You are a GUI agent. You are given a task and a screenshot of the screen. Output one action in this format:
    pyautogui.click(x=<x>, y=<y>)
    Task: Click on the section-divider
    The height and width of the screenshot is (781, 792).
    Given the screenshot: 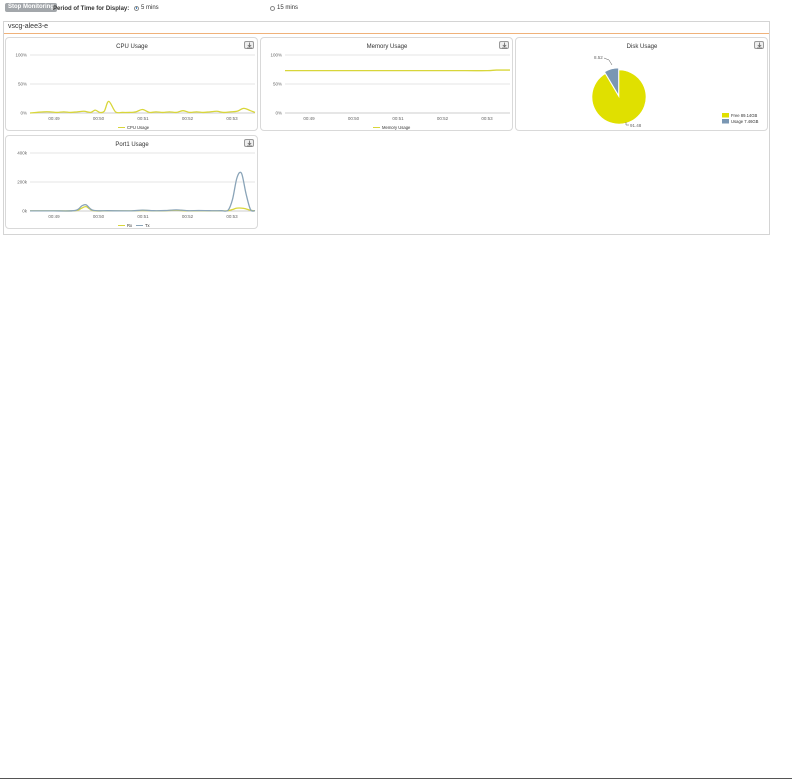 What is the action you would take?
    pyautogui.click(x=386, y=33)
    